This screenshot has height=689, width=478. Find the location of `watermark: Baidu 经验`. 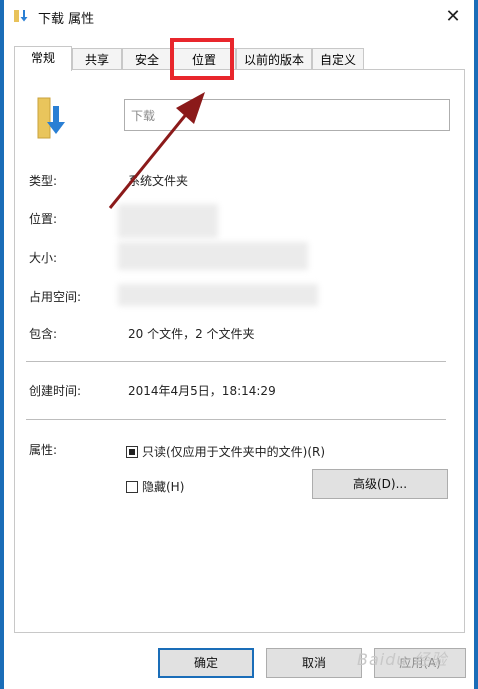

watermark: Baidu 经验 is located at coordinates (402, 659).